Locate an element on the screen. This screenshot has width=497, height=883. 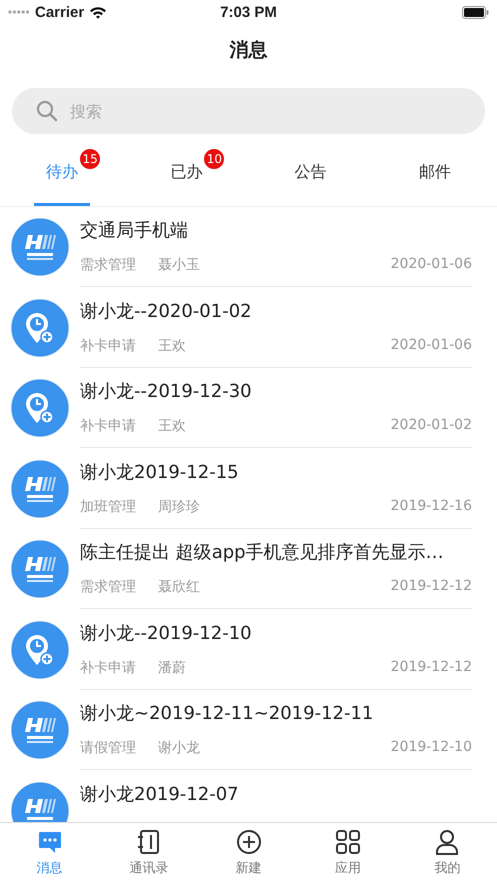
person-icon is located at coordinates (447, 842).